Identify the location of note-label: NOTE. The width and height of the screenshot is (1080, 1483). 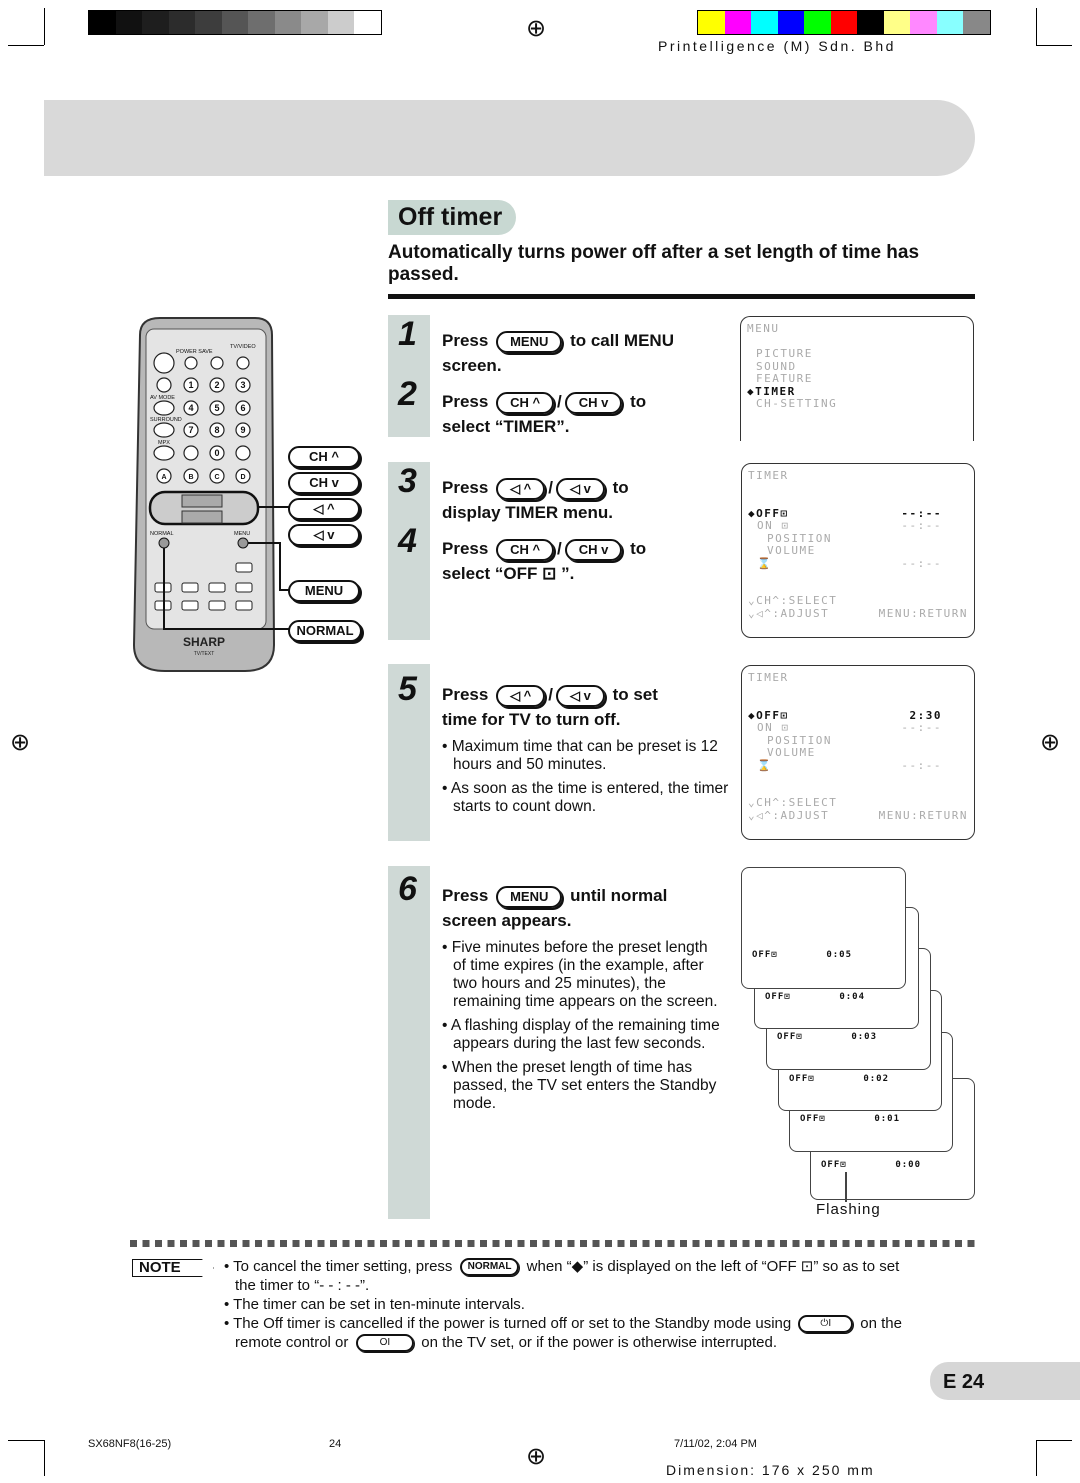
(173, 1268).